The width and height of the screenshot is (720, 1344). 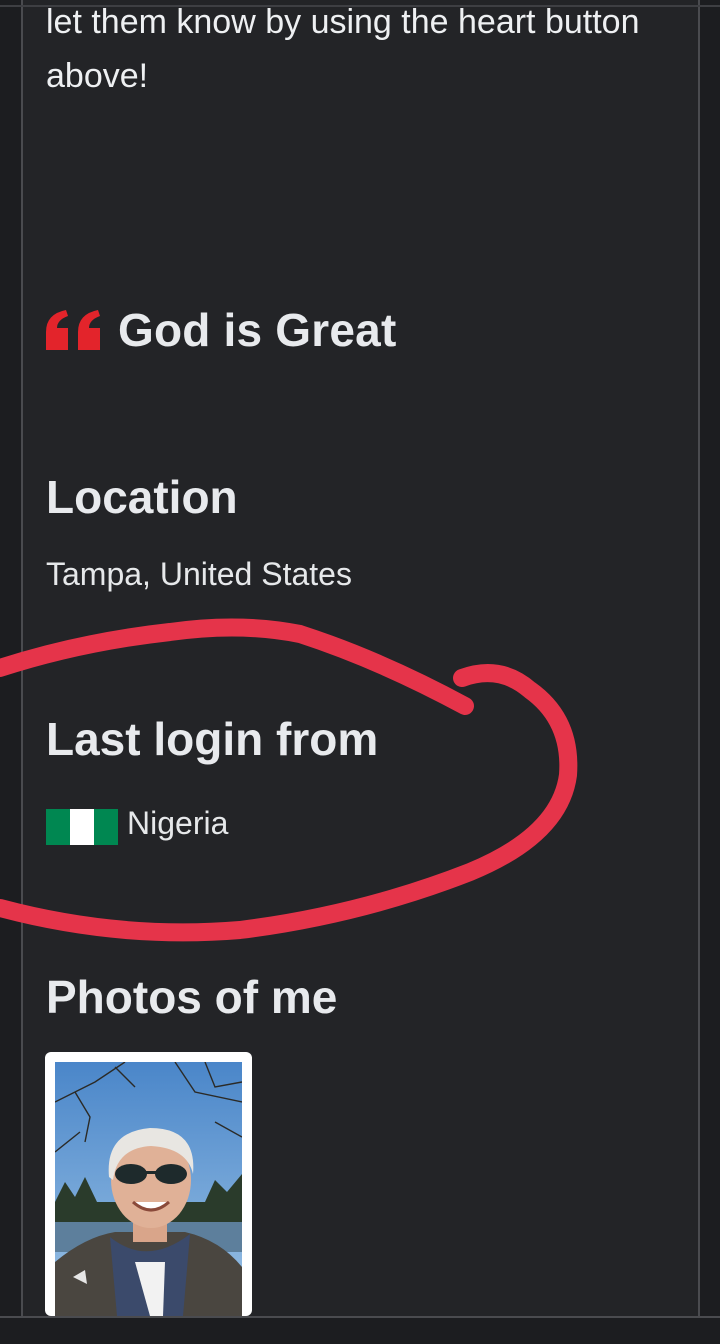 What do you see at coordinates (178, 823) in the screenshot?
I see `last-login-country: Nigeria` at bounding box center [178, 823].